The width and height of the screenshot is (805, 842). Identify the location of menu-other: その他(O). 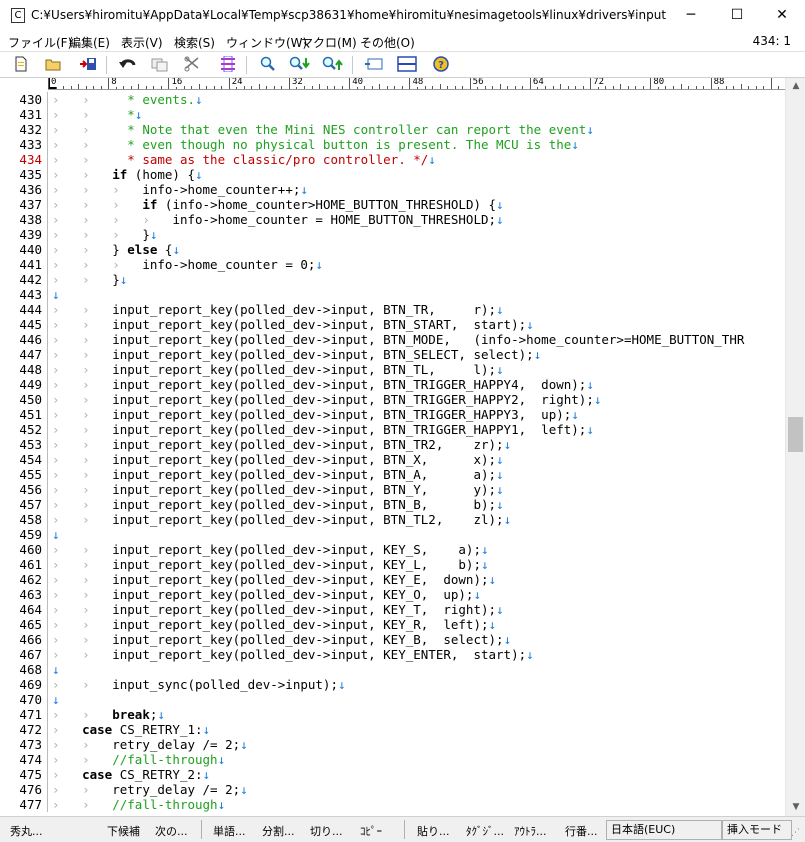
(387, 42).